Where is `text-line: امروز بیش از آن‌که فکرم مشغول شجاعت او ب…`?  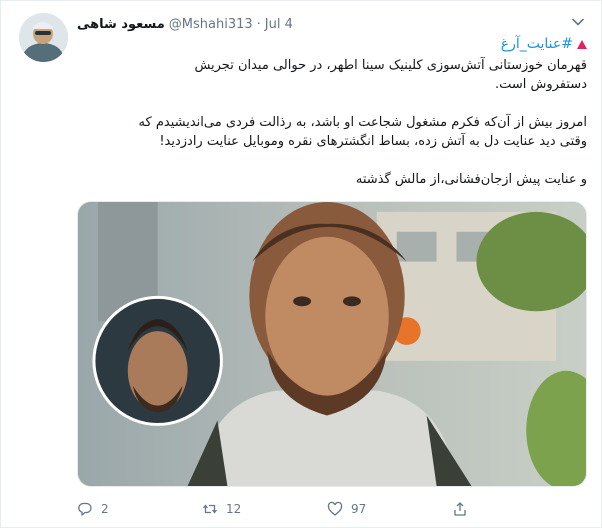
text-line: امروز بیش از آن‌که فکرم مشغول شجاعت او ب… is located at coordinates (362, 122).